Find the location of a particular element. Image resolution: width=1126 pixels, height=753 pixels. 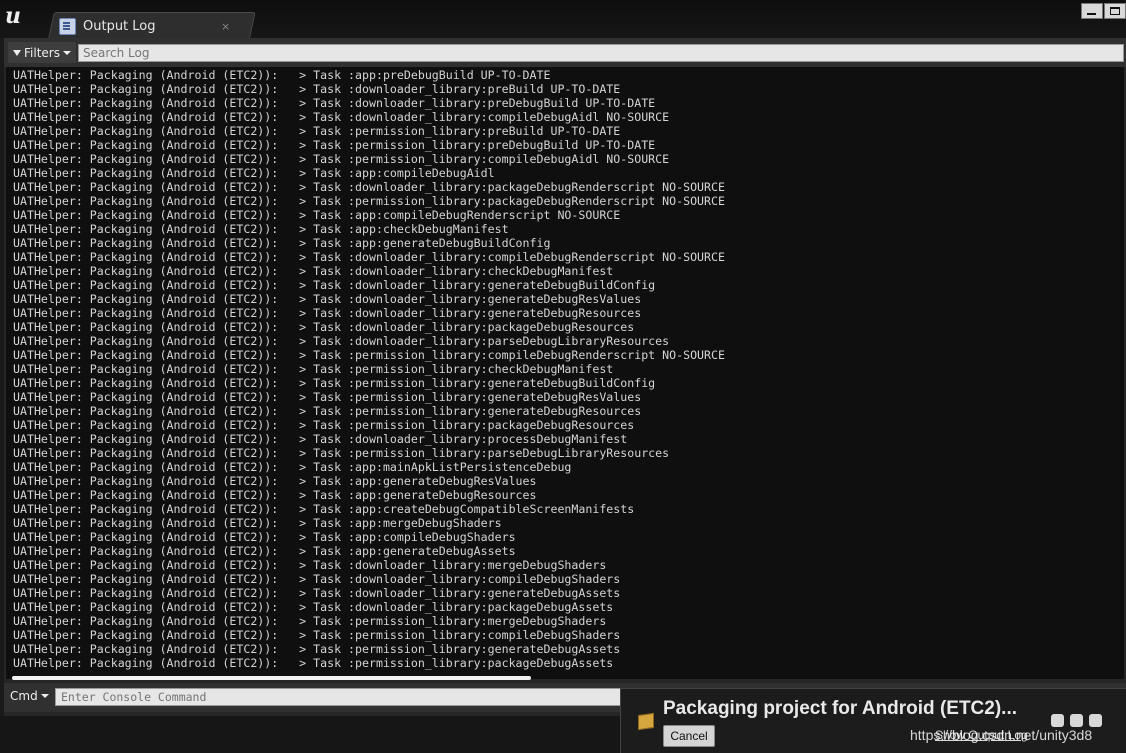

cmd-dropdown: Cmd is located at coordinates (29, 696).